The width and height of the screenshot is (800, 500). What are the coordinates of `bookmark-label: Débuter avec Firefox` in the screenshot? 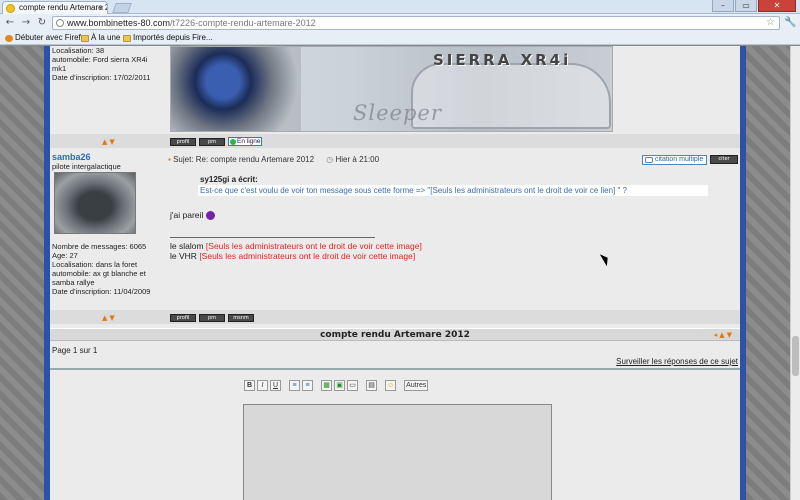 It's located at (52, 37).